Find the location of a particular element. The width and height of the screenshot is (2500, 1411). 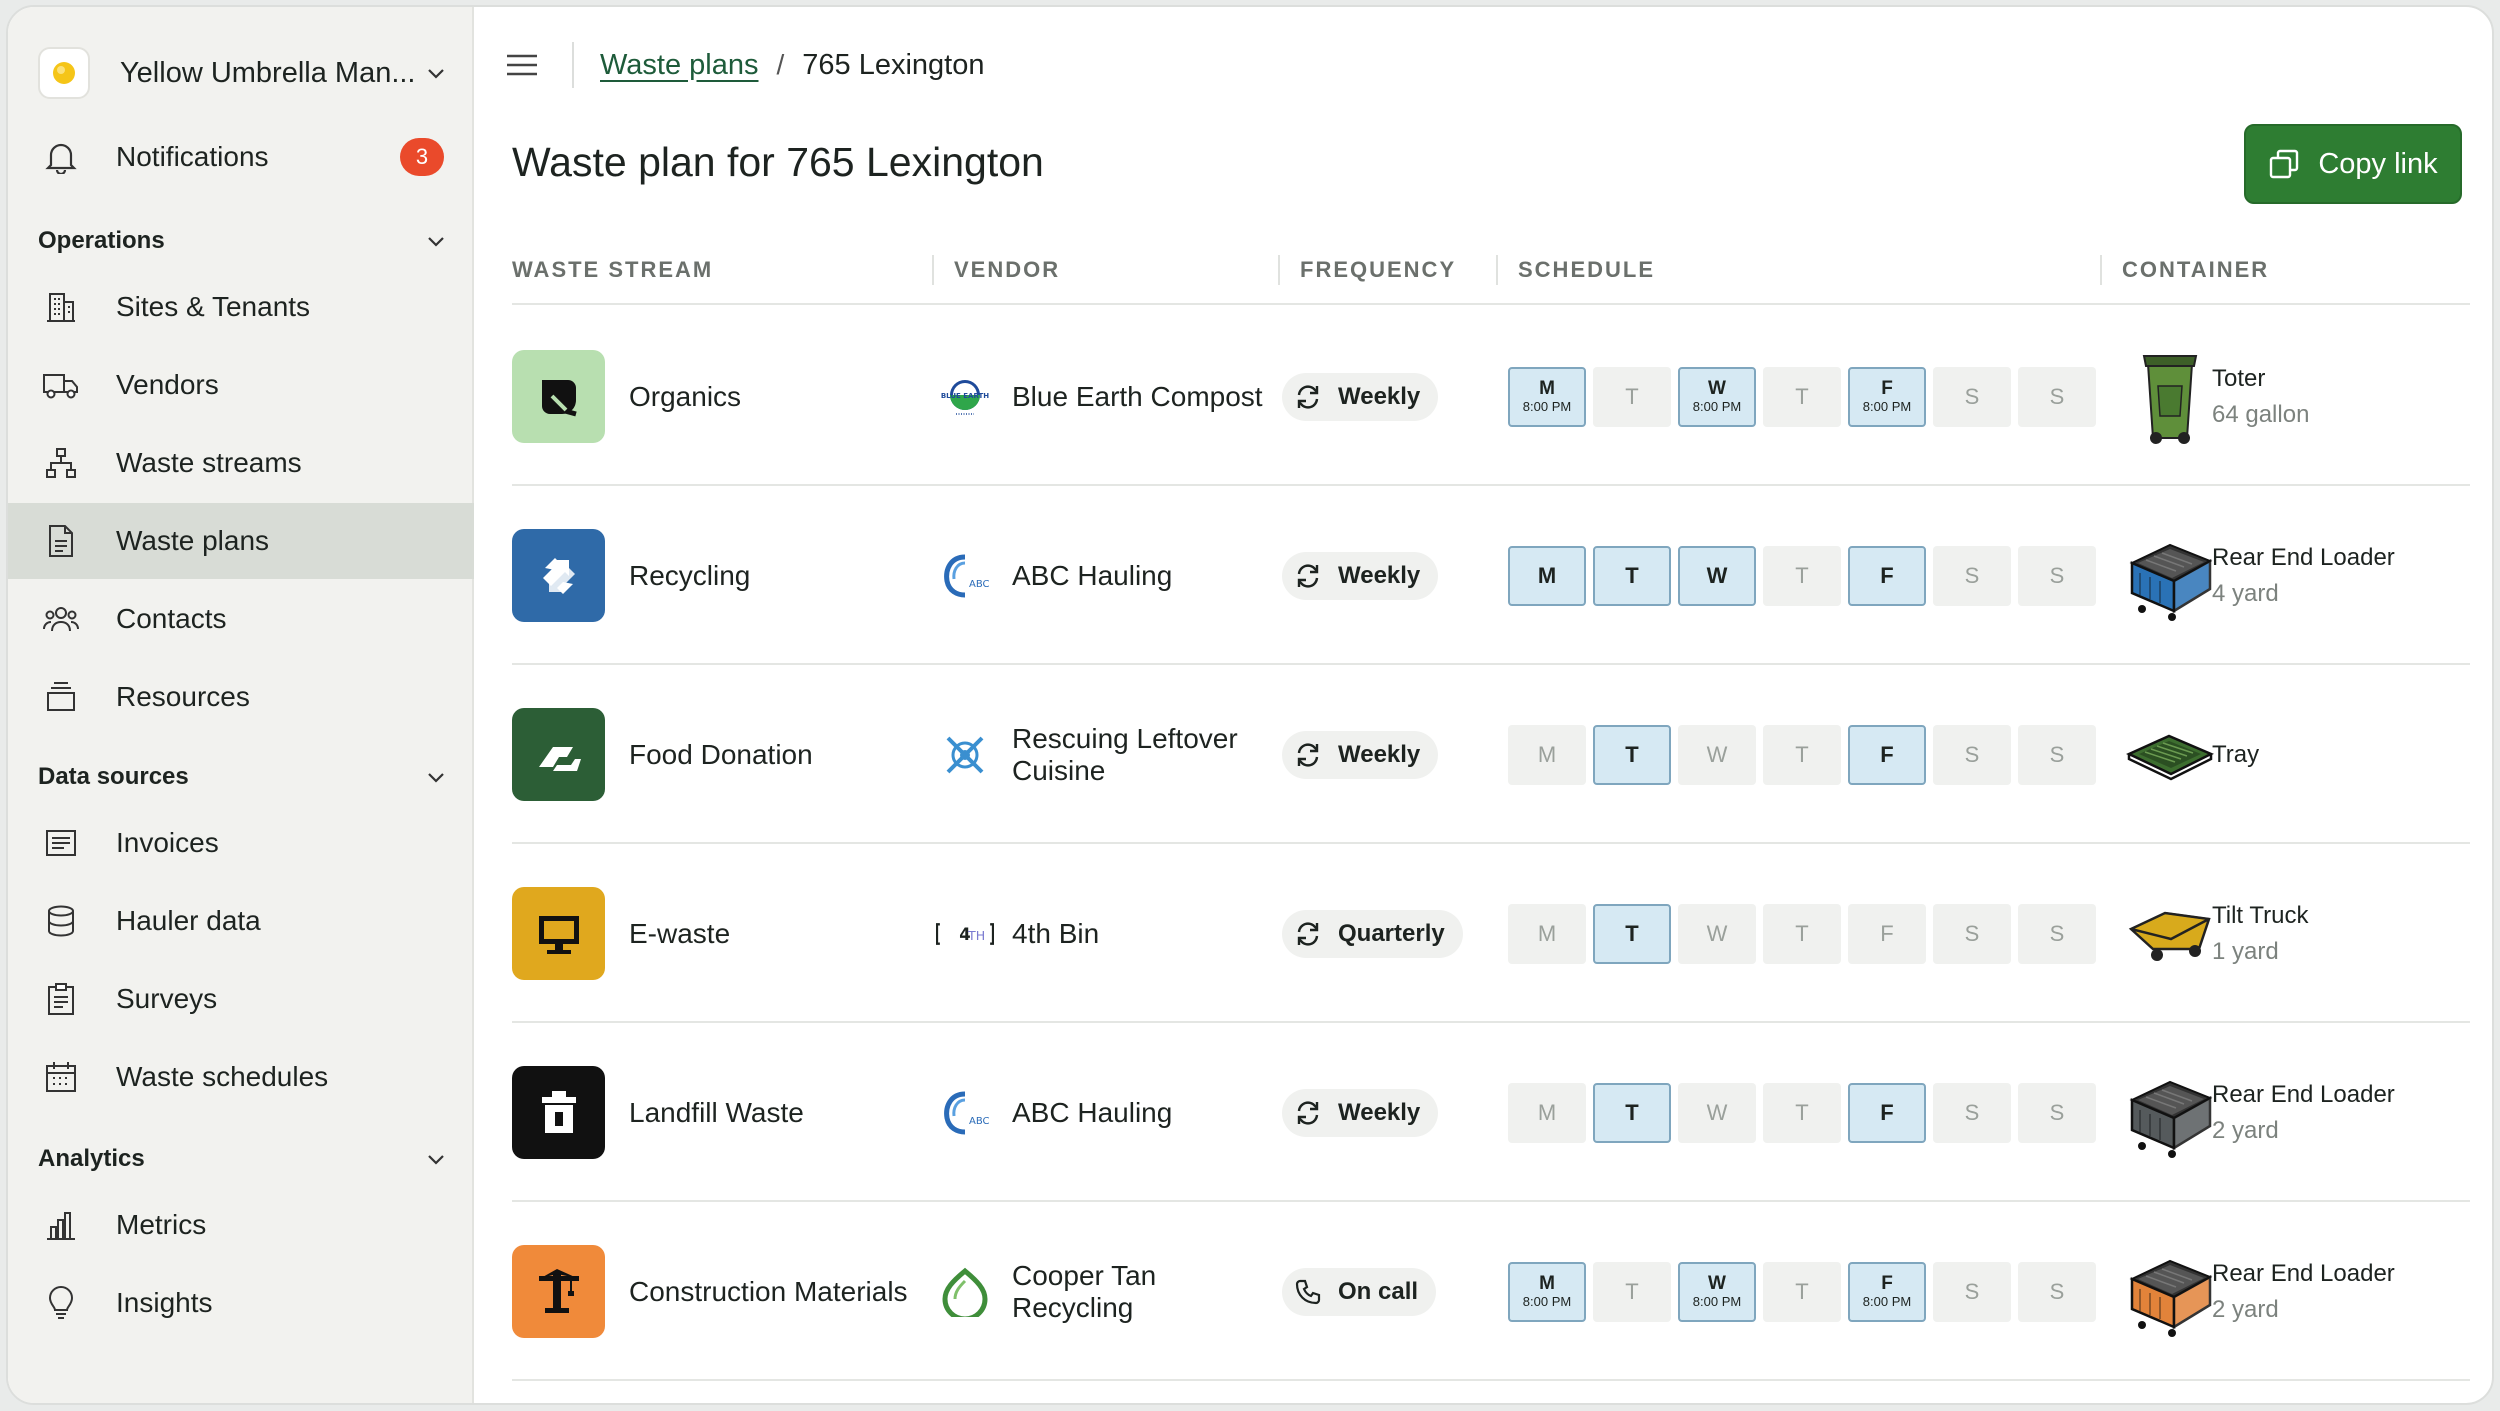

vendor-name: 4th Bin is located at coordinates (1142, 933).